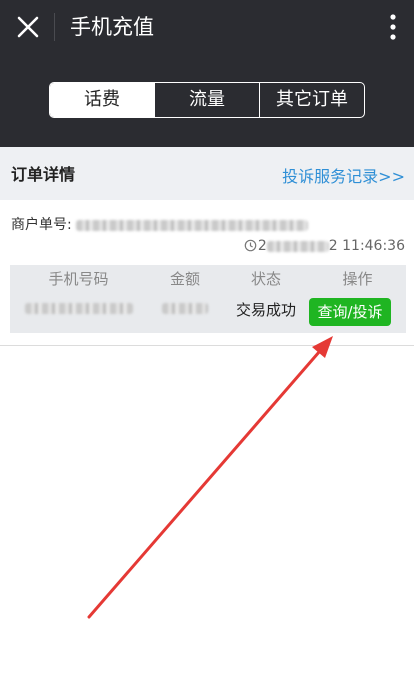 The height and width of the screenshot is (685, 414). Describe the element at coordinates (297, 246) in the screenshot. I see `order-time-redacted` at that location.